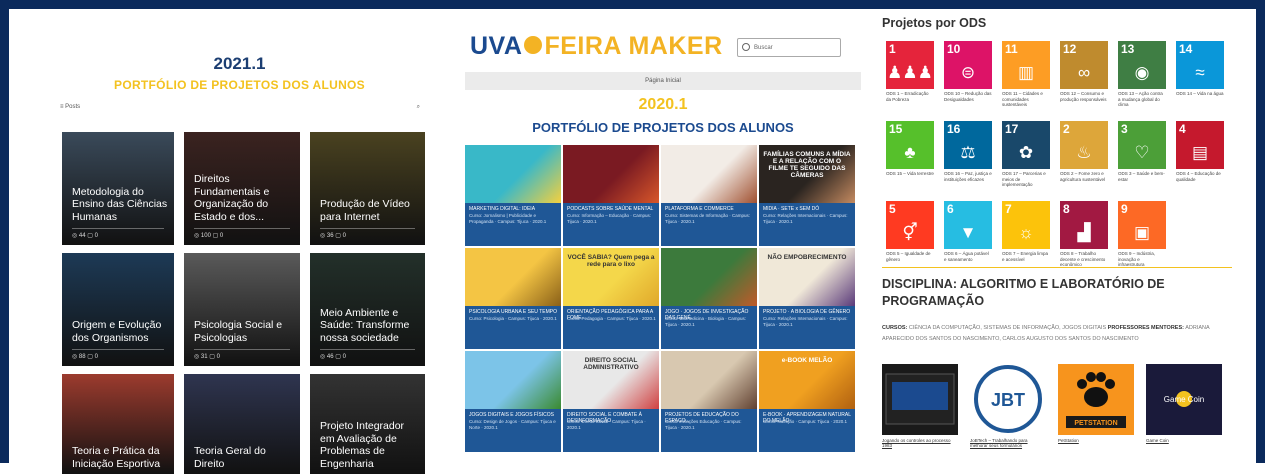 The height and width of the screenshot is (474, 1265). What do you see at coordinates (1096, 406) in the screenshot?
I see `discipline-project: PETSTATION PetStation` at bounding box center [1096, 406].